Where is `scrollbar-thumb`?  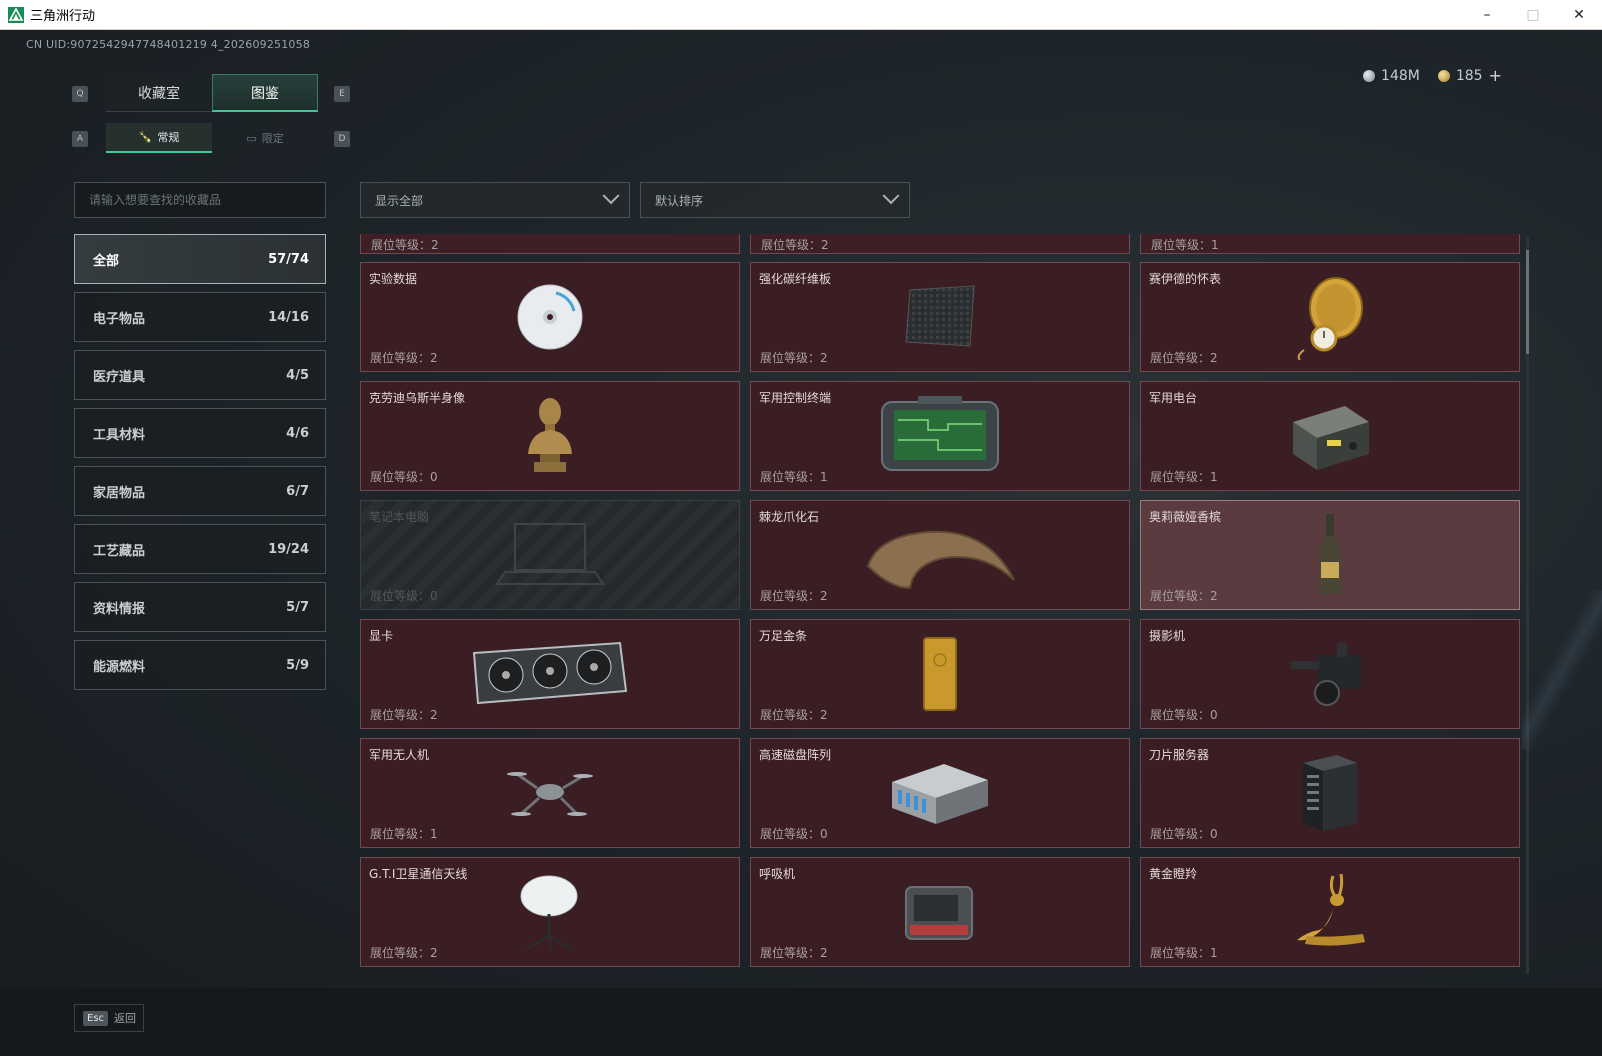 scrollbar-thumb is located at coordinates (1527, 302).